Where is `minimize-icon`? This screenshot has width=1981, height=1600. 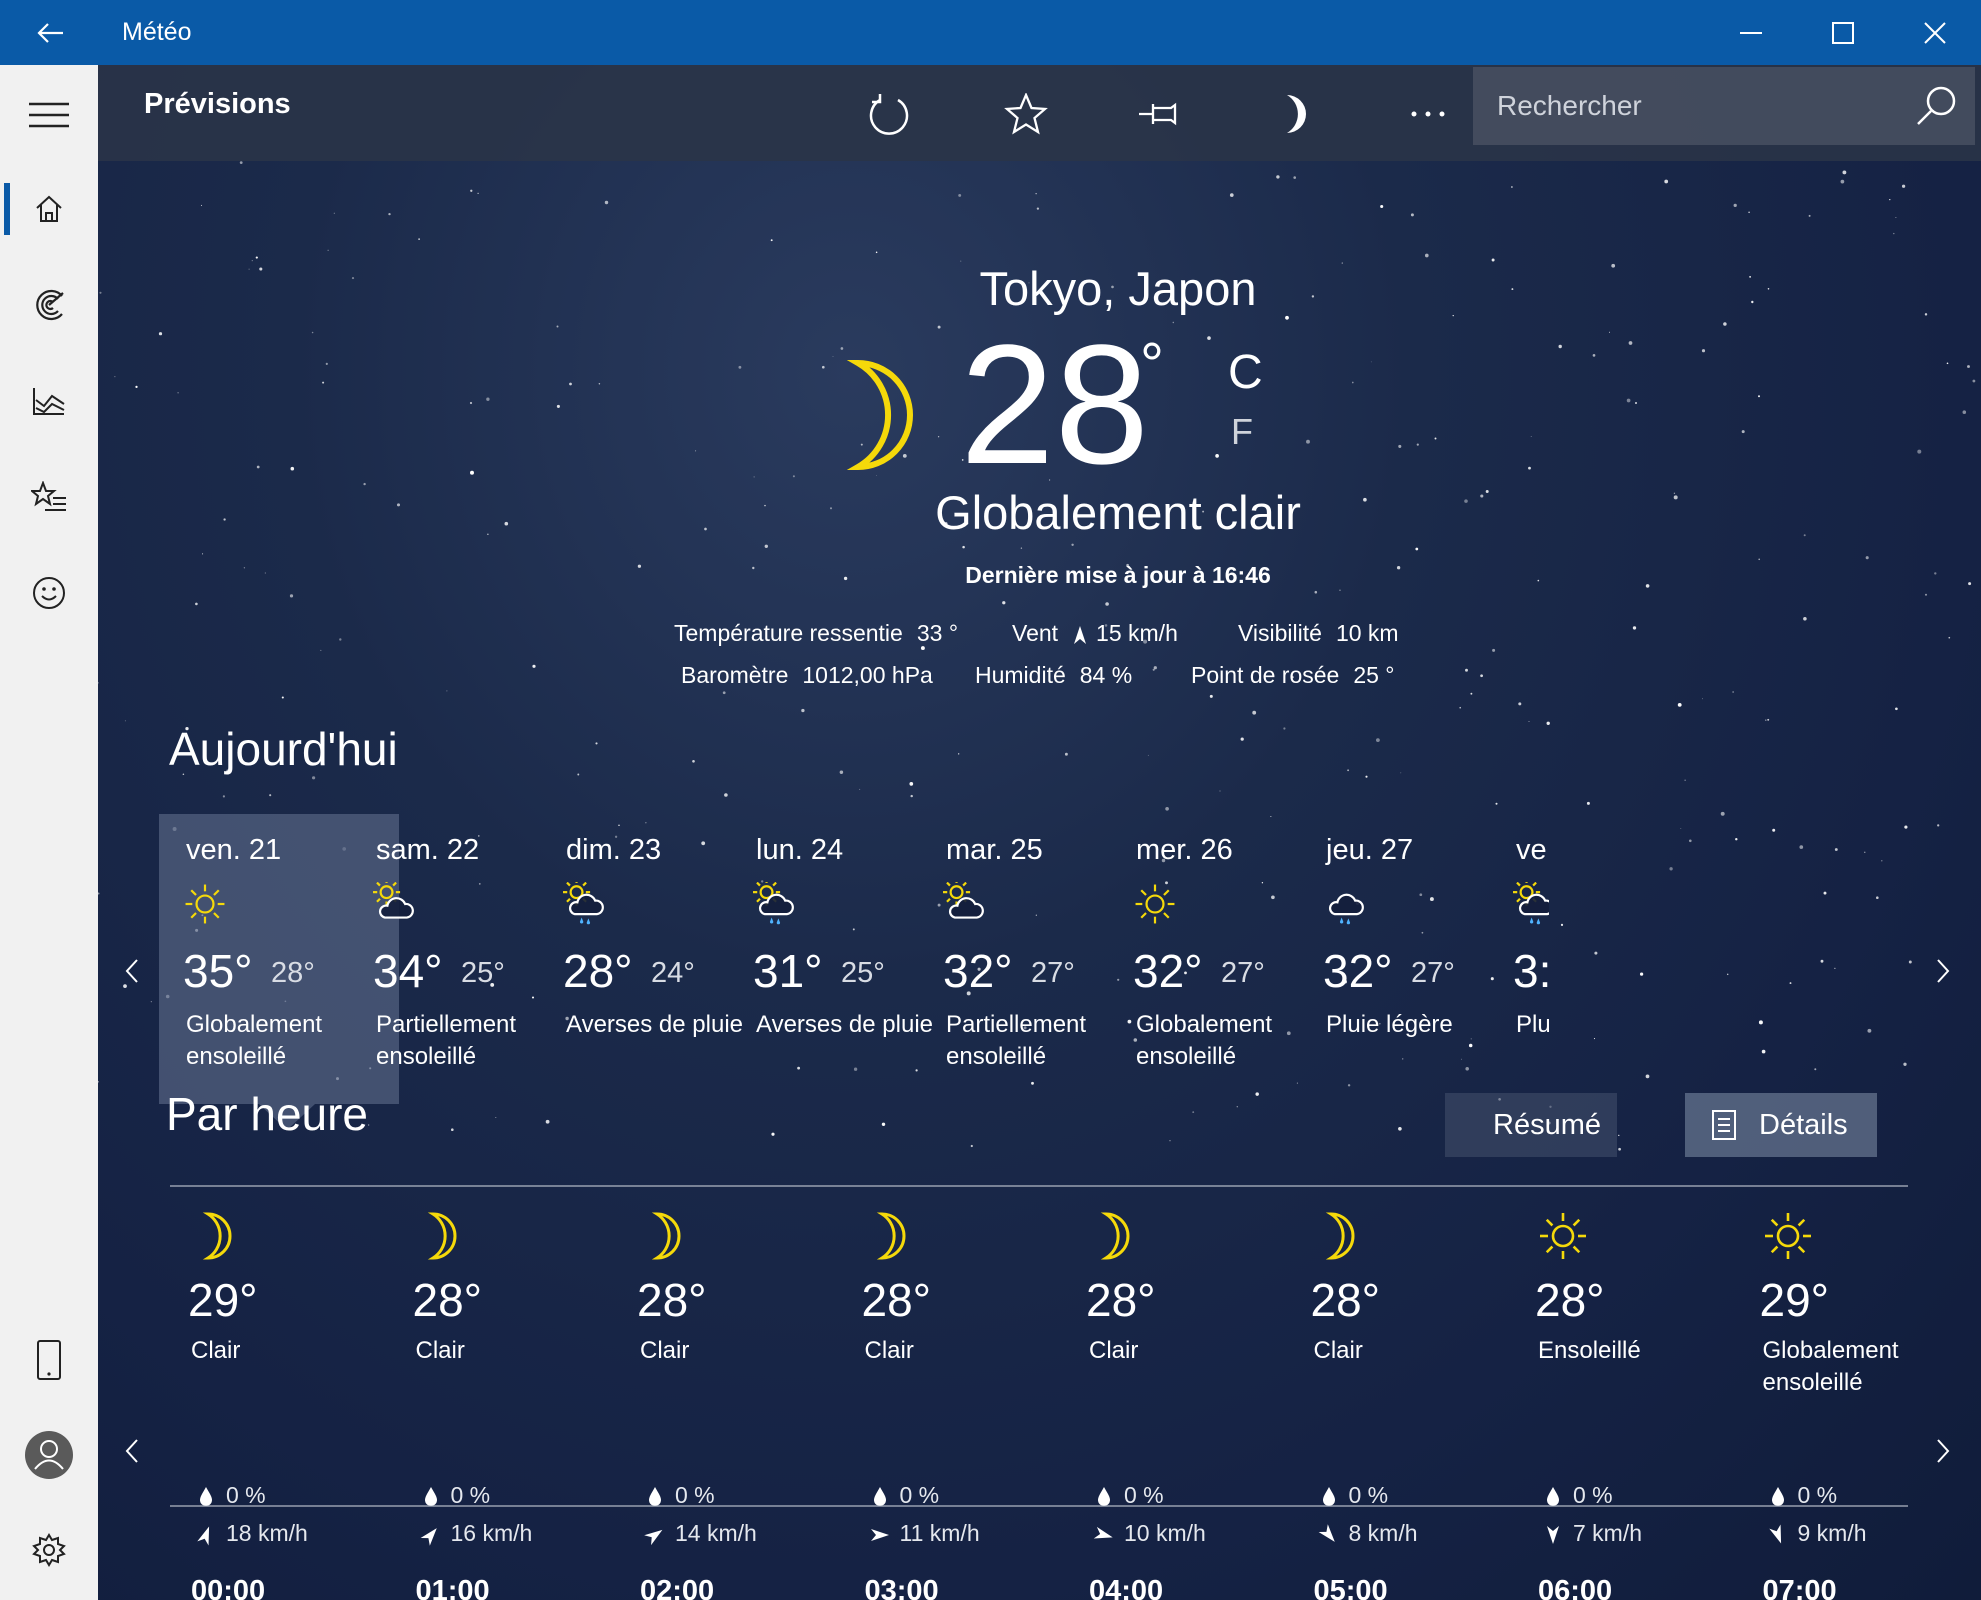
minimize-icon is located at coordinates (1751, 32).